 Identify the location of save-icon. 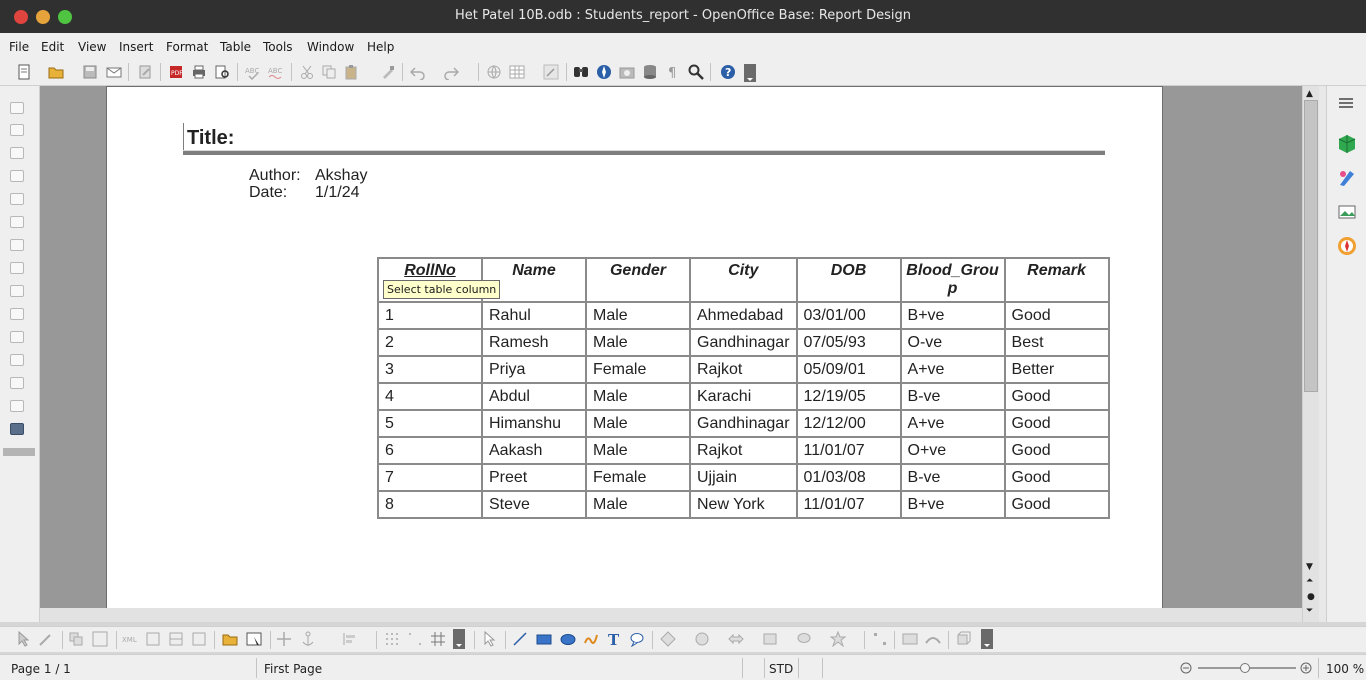
(90, 72).